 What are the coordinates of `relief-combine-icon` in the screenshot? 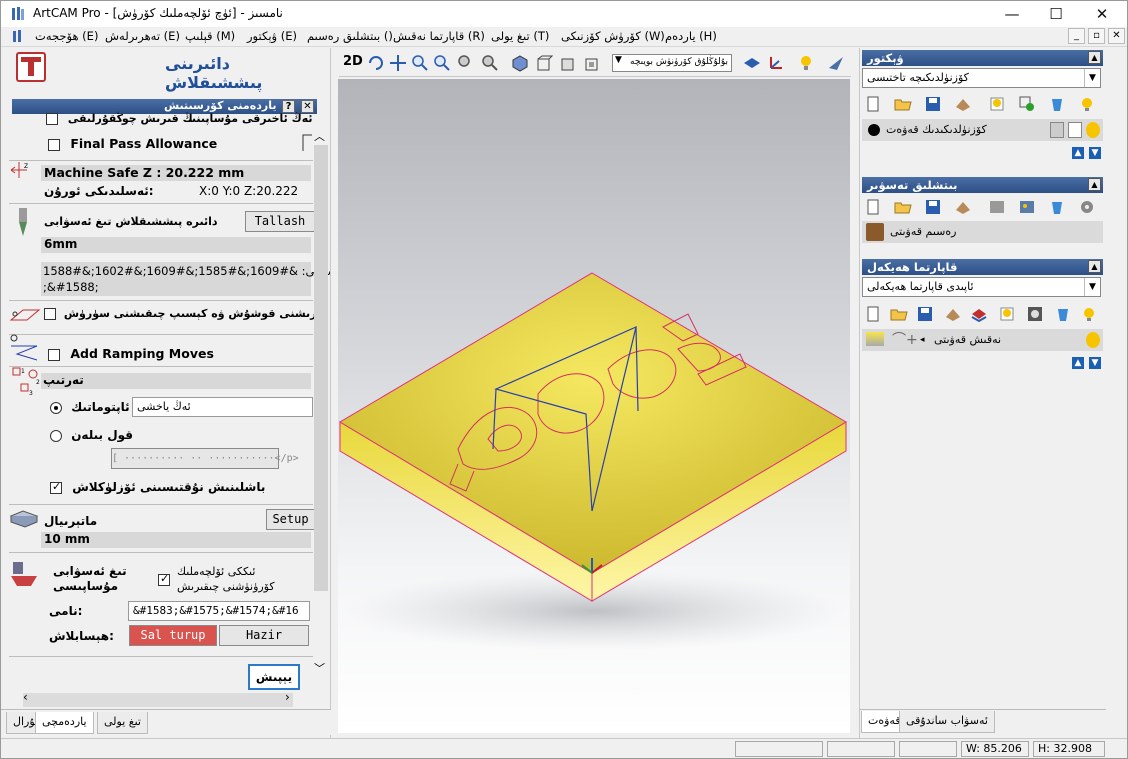 It's located at (979, 314).